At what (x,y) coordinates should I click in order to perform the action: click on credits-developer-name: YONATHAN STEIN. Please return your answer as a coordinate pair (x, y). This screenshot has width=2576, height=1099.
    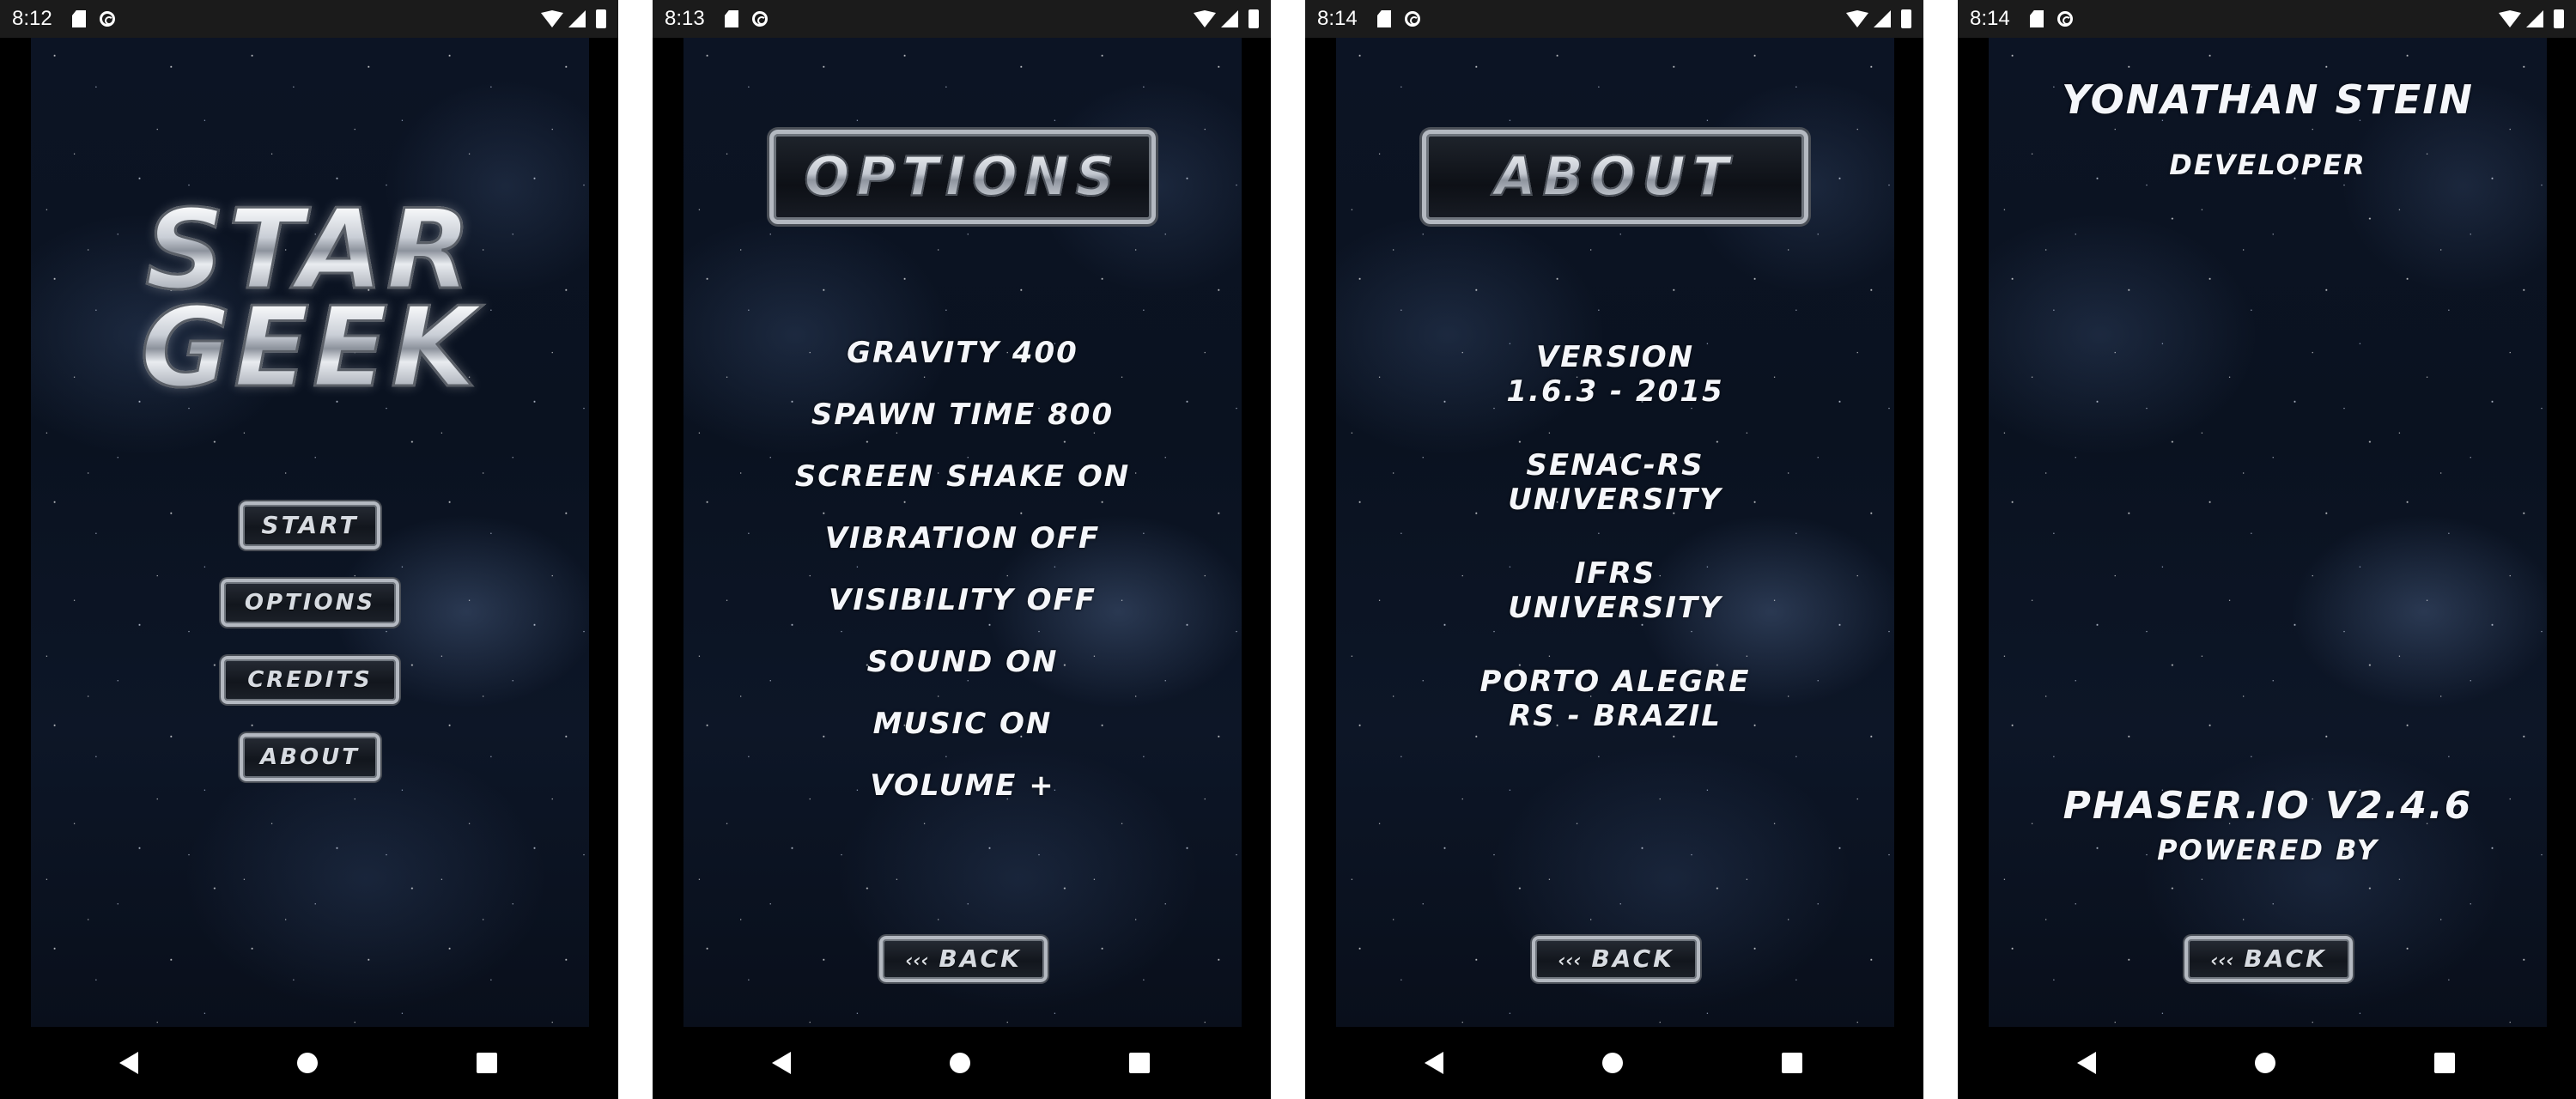
    Looking at the image, I should click on (2267, 99).